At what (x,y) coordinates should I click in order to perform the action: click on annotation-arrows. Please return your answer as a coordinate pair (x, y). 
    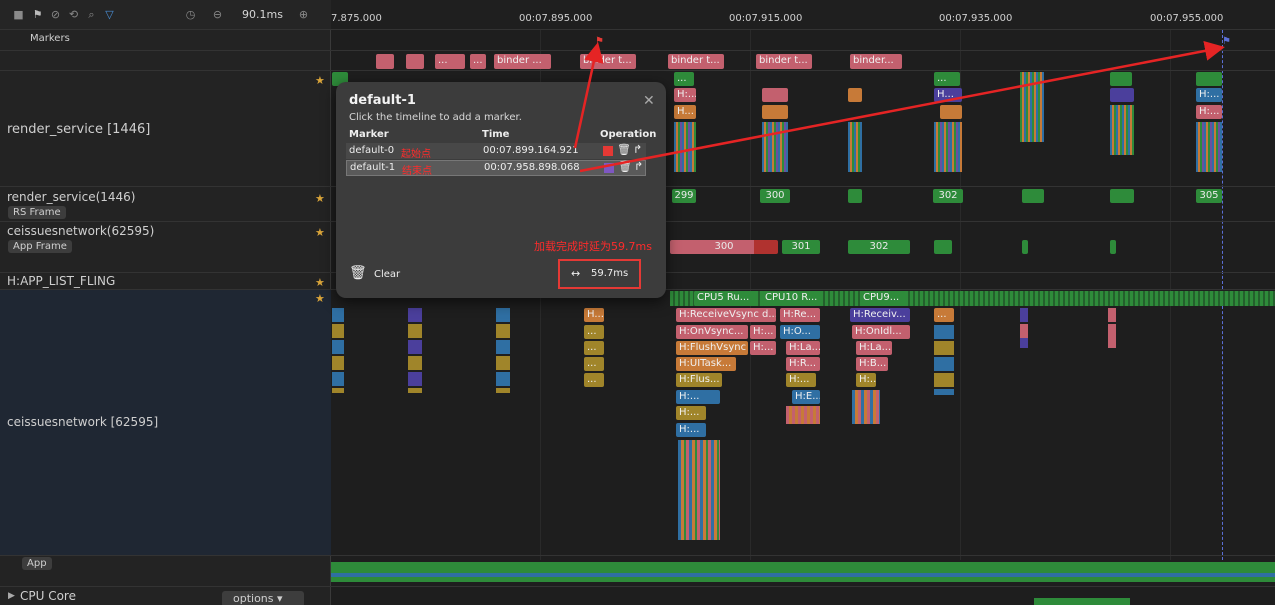
    Looking at the image, I should click on (899, 107).